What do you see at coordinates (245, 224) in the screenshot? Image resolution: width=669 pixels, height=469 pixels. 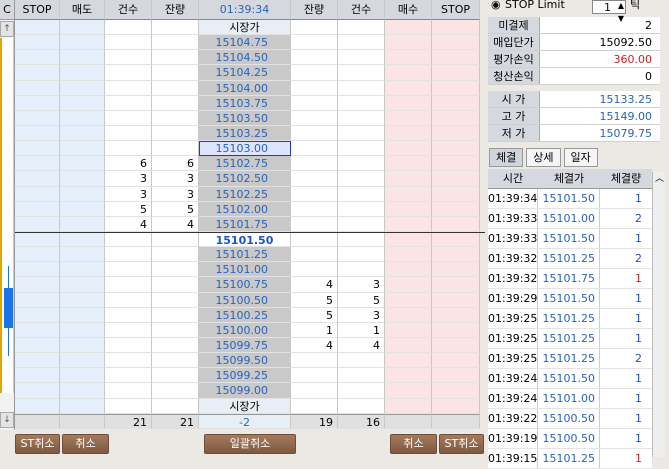 I see `ask-price: 15101.75` at bounding box center [245, 224].